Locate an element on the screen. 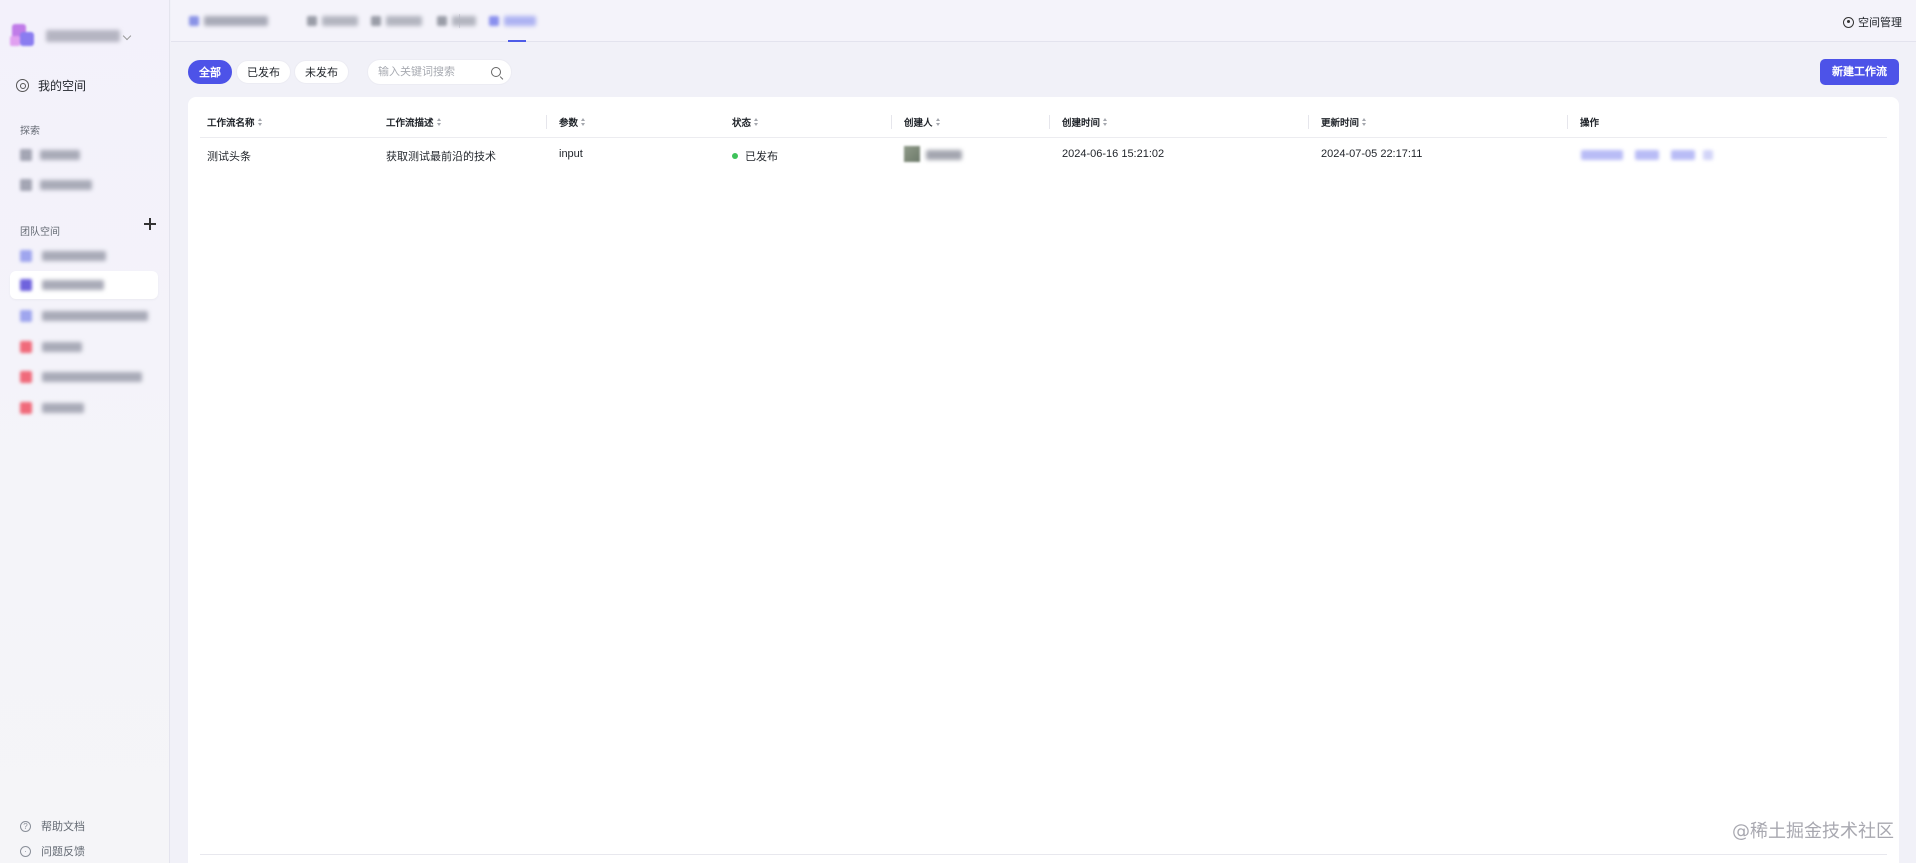 The image size is (1916, 863). nav-active-underline is located at coordinates (517, 41).